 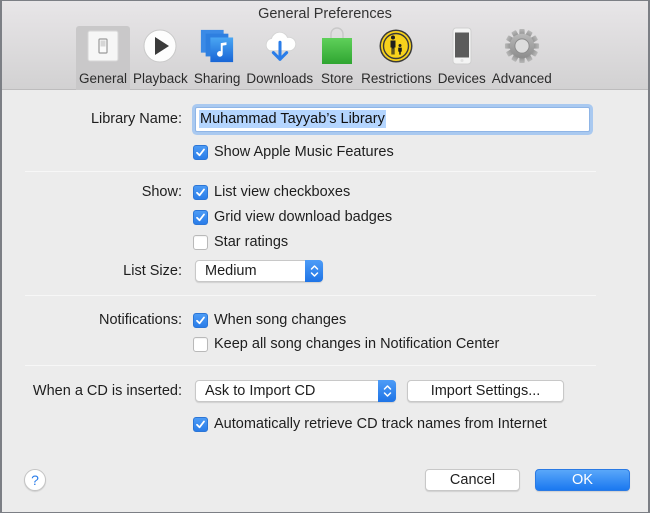 What do you see at coordinates (396, 46) in the screenshot?
I see `parental-restrictions-icon` at bounding box center [396, 46].